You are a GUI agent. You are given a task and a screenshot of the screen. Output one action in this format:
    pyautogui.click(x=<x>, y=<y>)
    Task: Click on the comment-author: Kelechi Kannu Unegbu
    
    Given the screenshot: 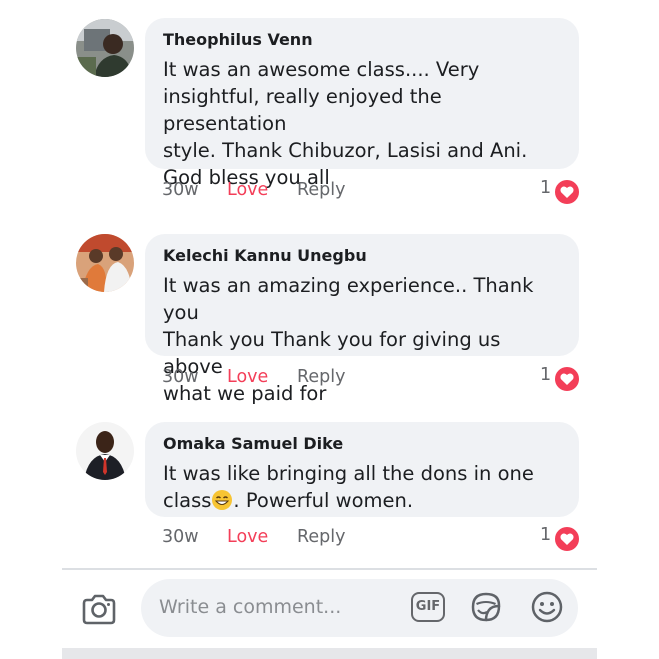 What is the action you would take?
    pyautogui.click(x=362, y=256)
    